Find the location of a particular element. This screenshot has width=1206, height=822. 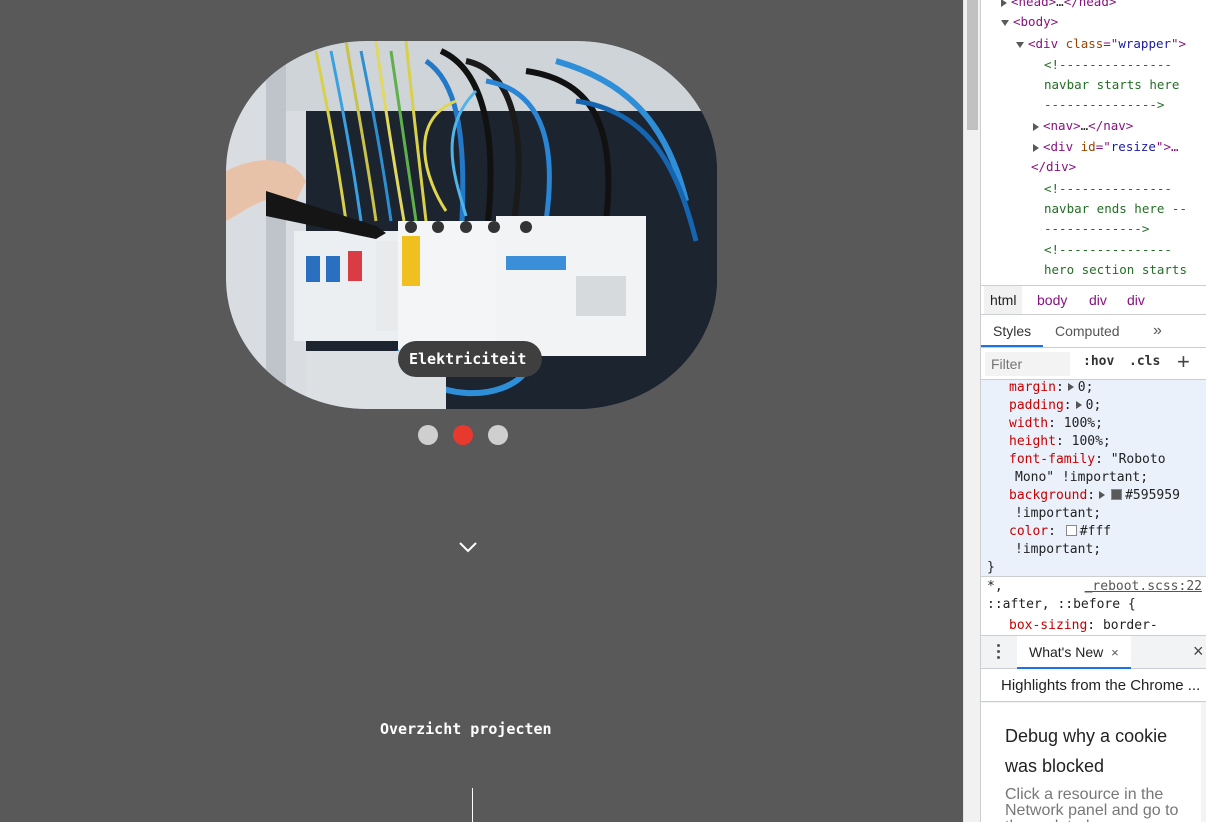

drawer-tabbar: What's New × × is located at coordinates (1093, 652).